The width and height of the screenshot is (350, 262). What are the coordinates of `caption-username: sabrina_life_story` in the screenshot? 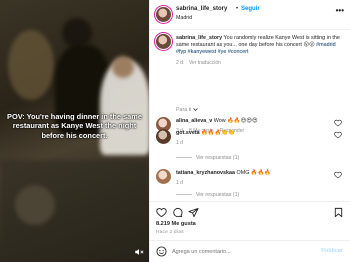 It's located at (199, 38).